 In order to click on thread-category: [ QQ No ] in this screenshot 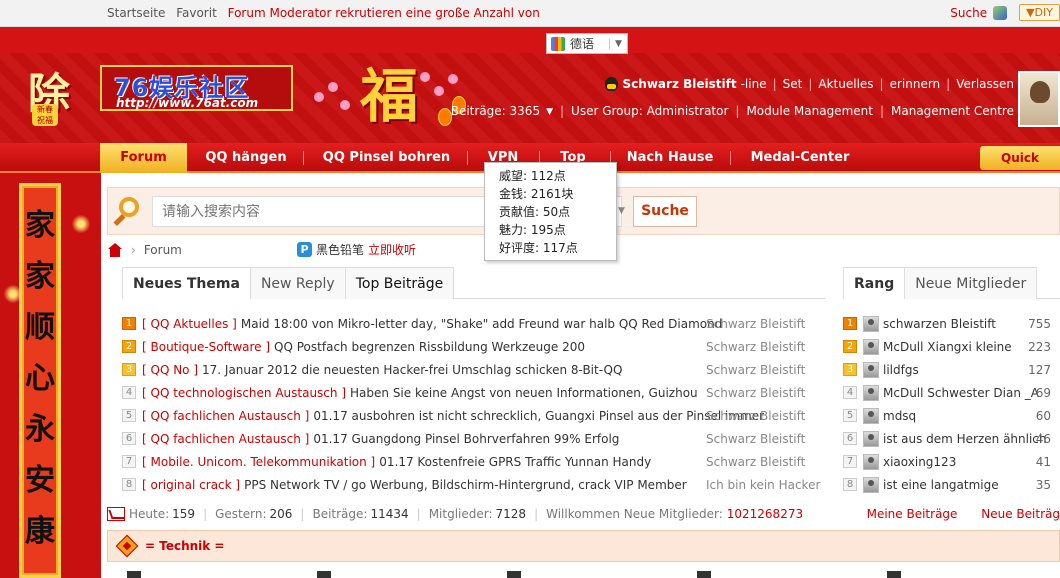, I will do `click(170, 370)`.